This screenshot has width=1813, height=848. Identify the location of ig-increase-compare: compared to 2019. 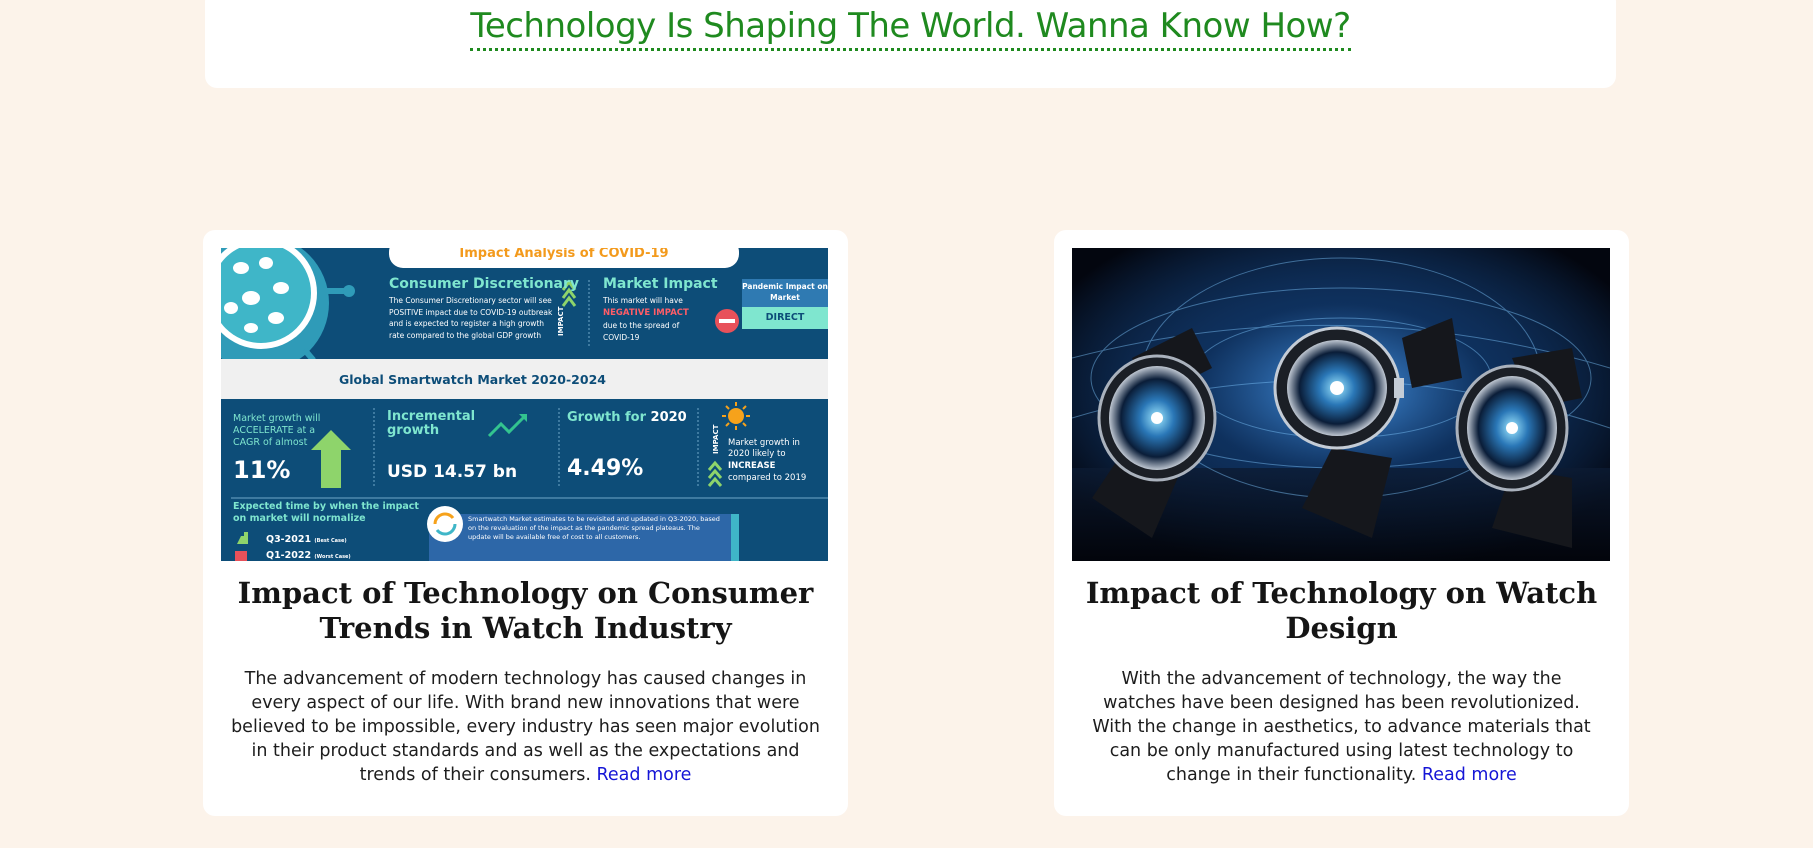
(767, 478).